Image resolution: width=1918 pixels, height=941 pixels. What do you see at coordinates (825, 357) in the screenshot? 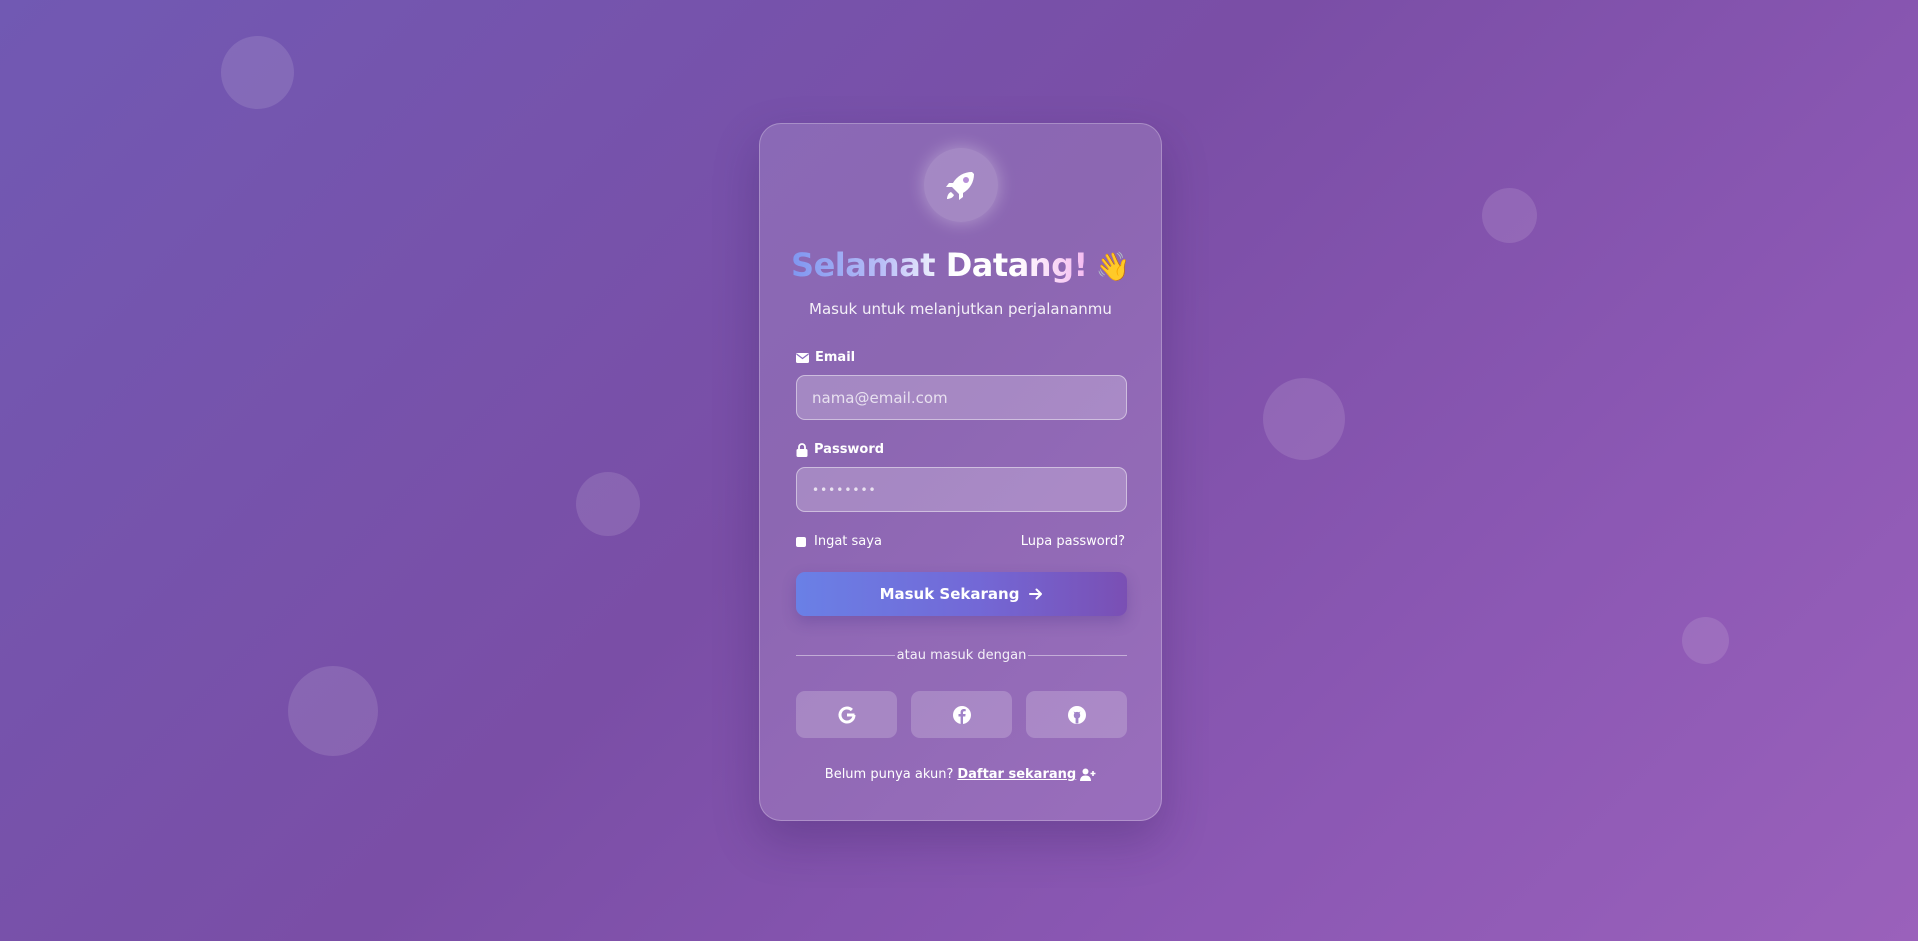
I see `email-label: Email` at bounding box center [825, 357].